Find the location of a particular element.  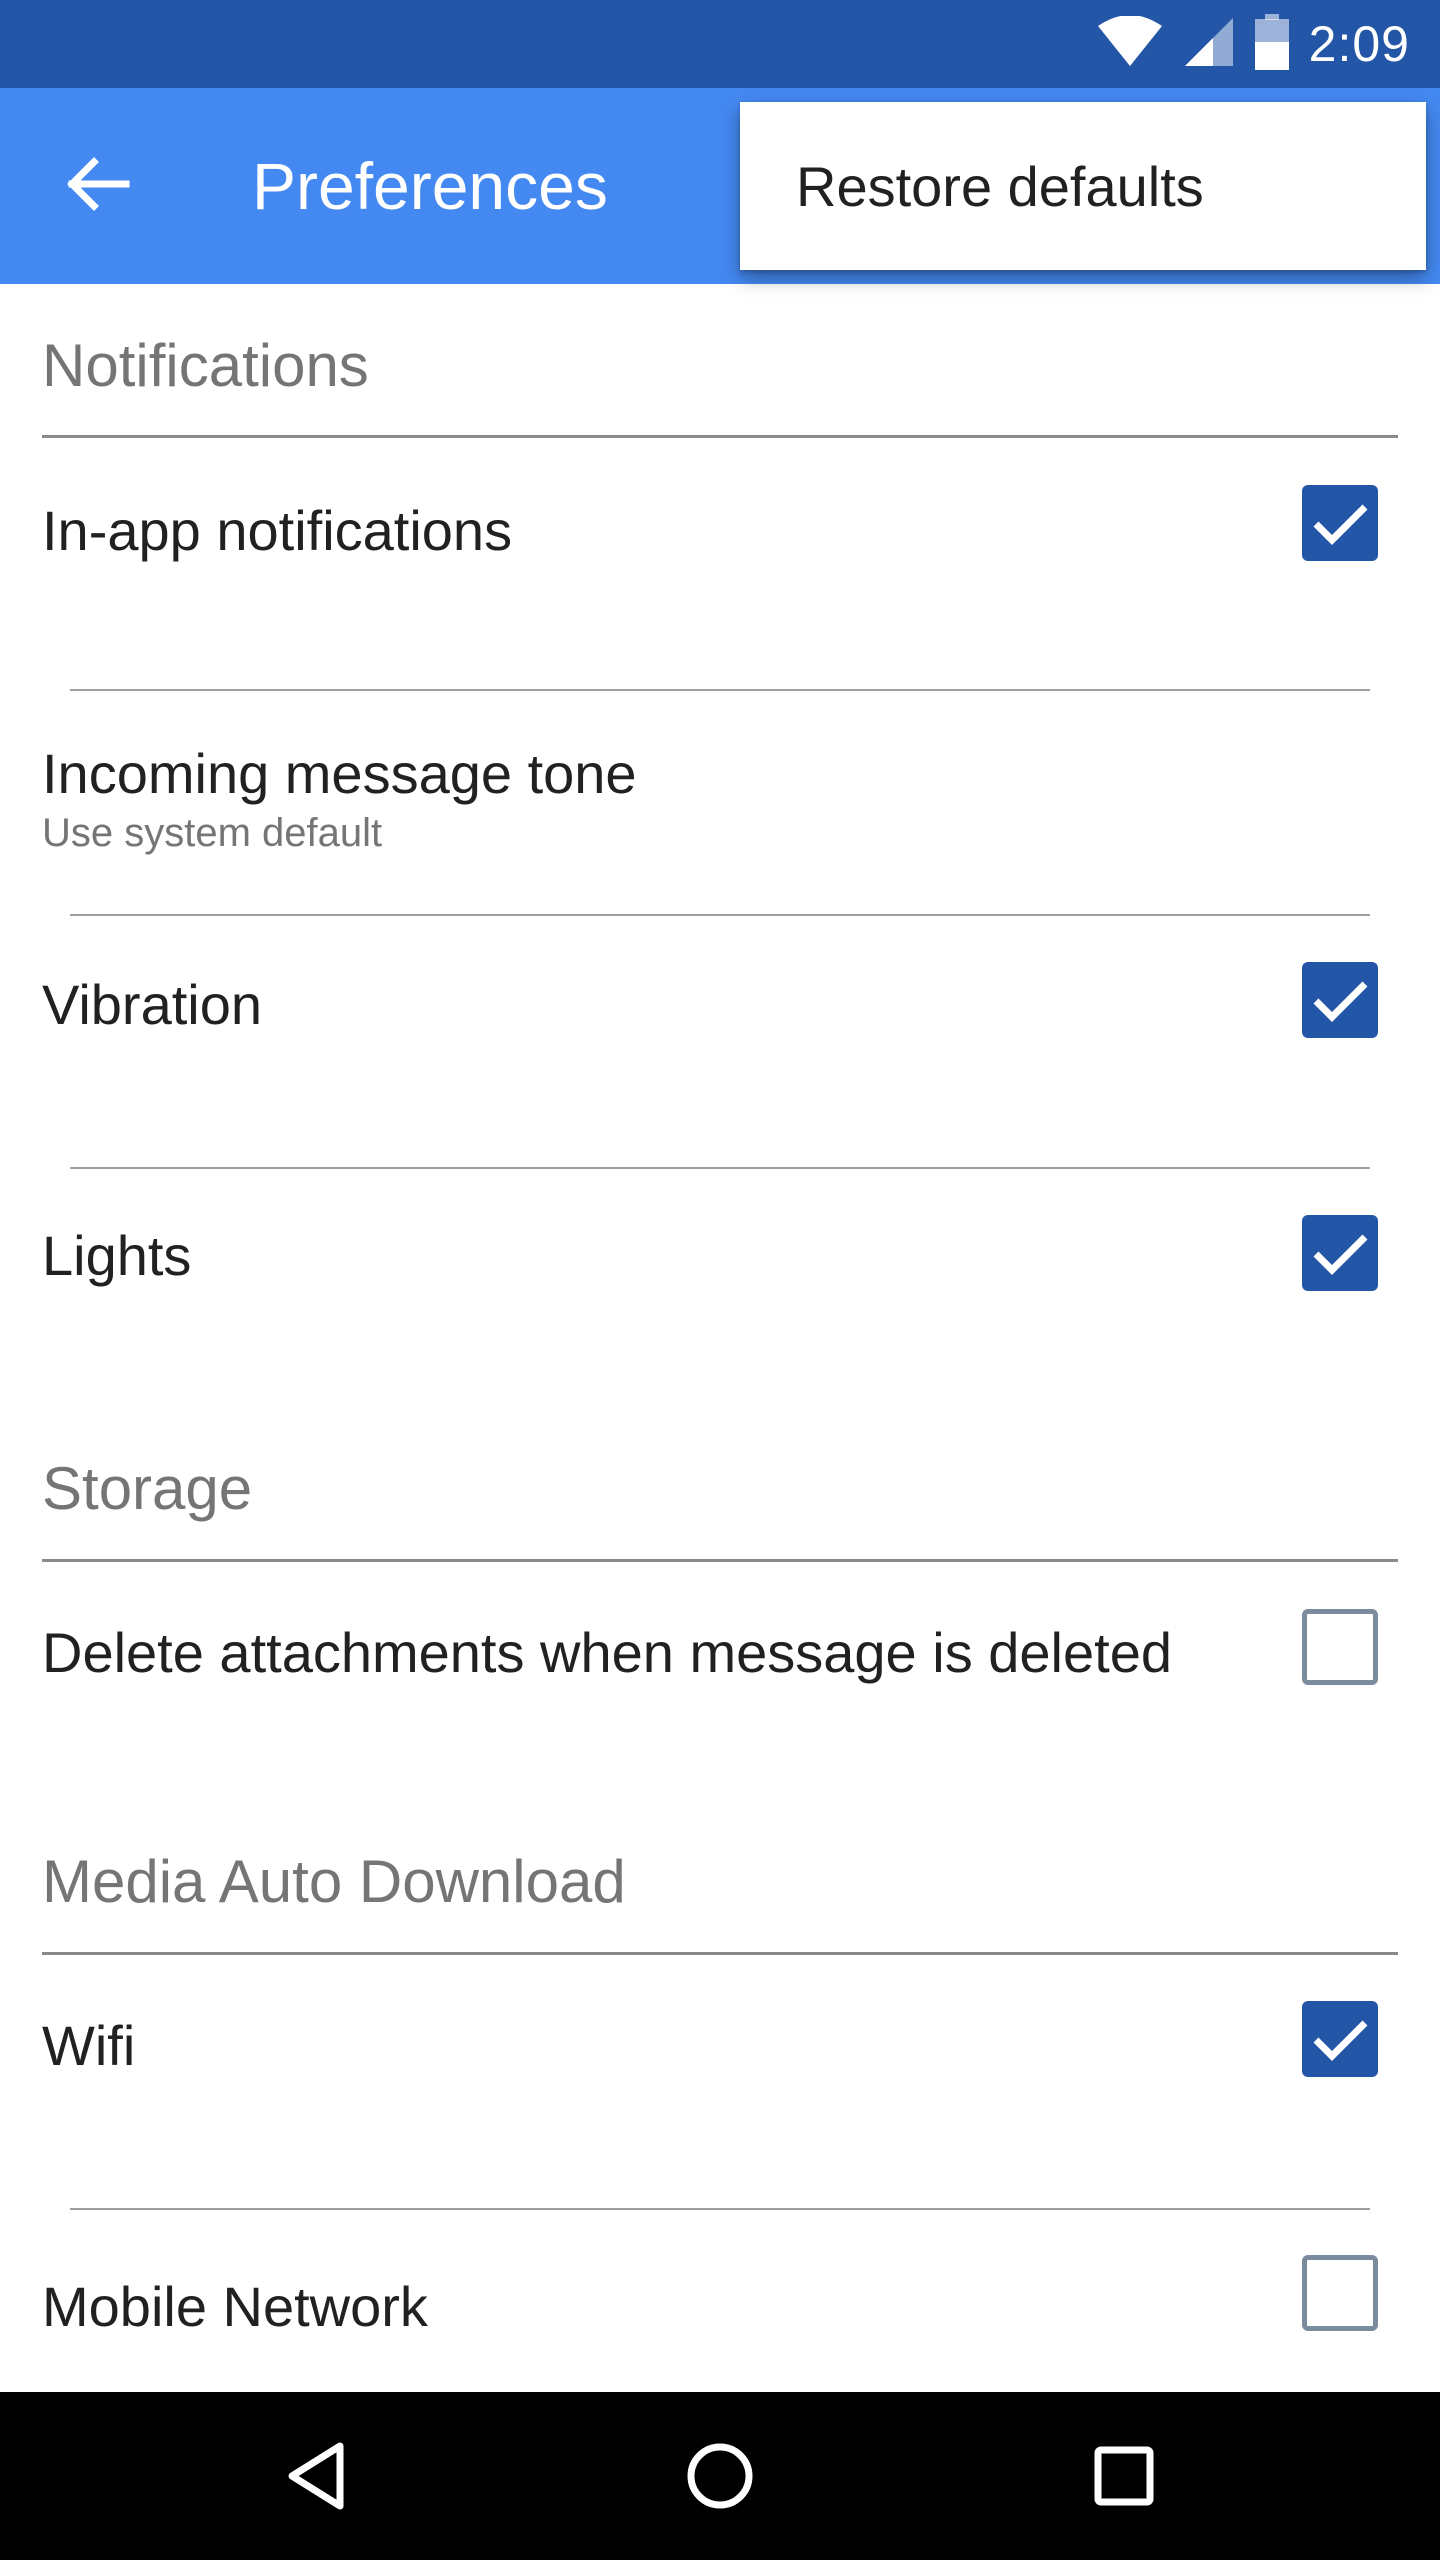

back-triangle-icon is located at coordinates (316, 2476).